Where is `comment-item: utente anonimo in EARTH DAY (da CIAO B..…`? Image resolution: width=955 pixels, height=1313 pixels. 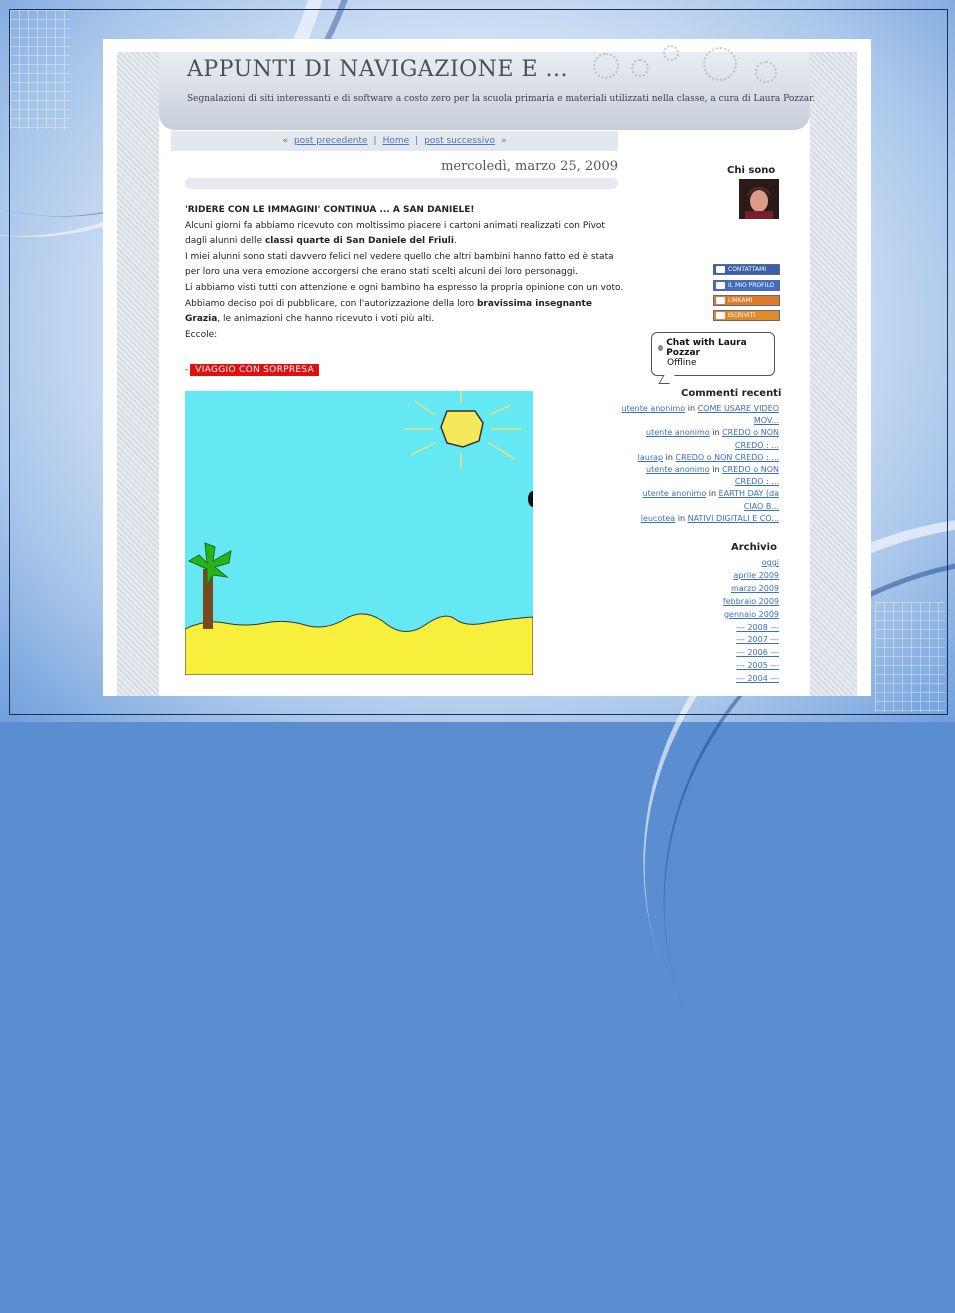
comment-item: utente anonimo in EARTH DAY (da CIAO B..… is located at coordinates (700, 500).